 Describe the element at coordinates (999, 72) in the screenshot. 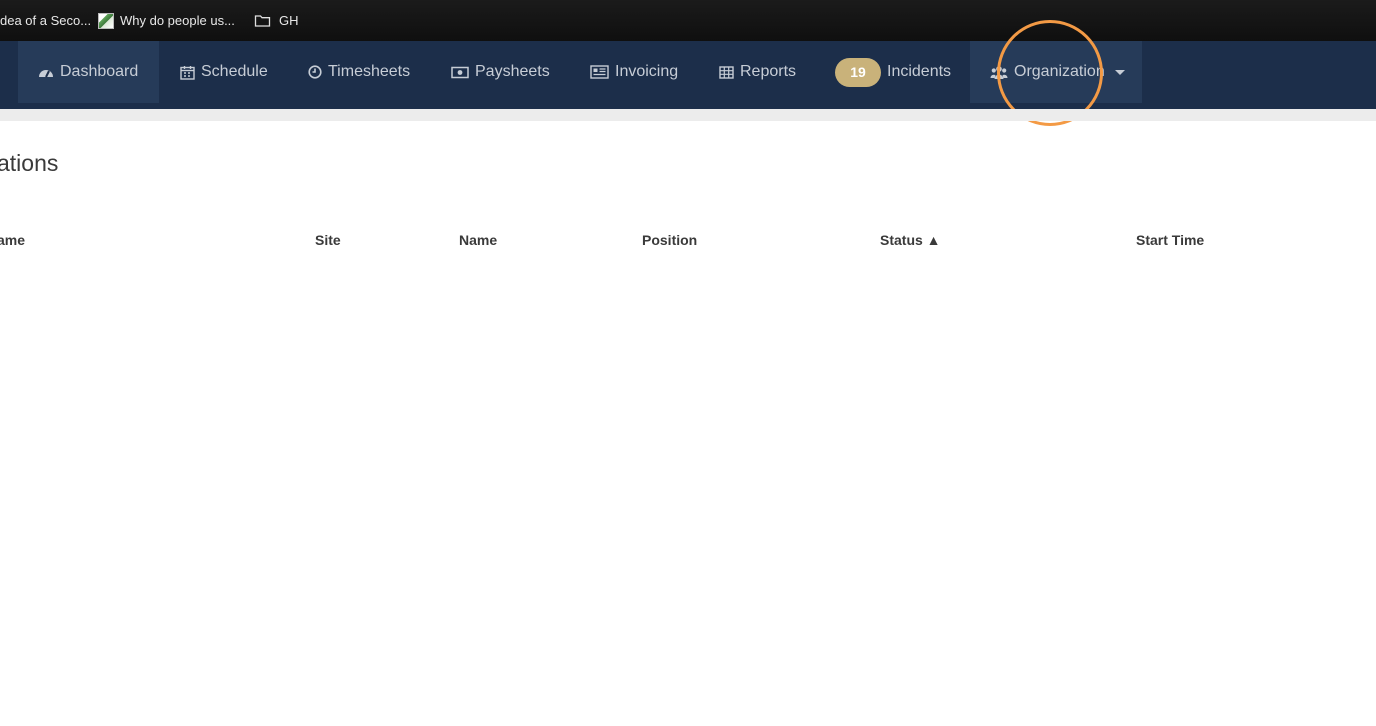

I see `users-icon` at that location.